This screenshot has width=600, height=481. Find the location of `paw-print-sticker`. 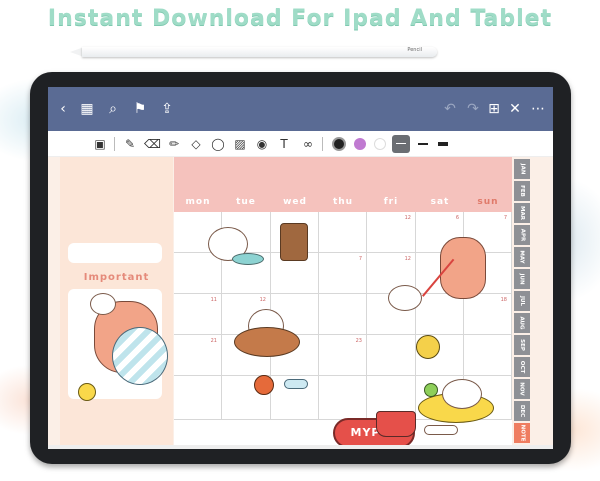

paw-print-sticker is located at coordinates (428, 347).